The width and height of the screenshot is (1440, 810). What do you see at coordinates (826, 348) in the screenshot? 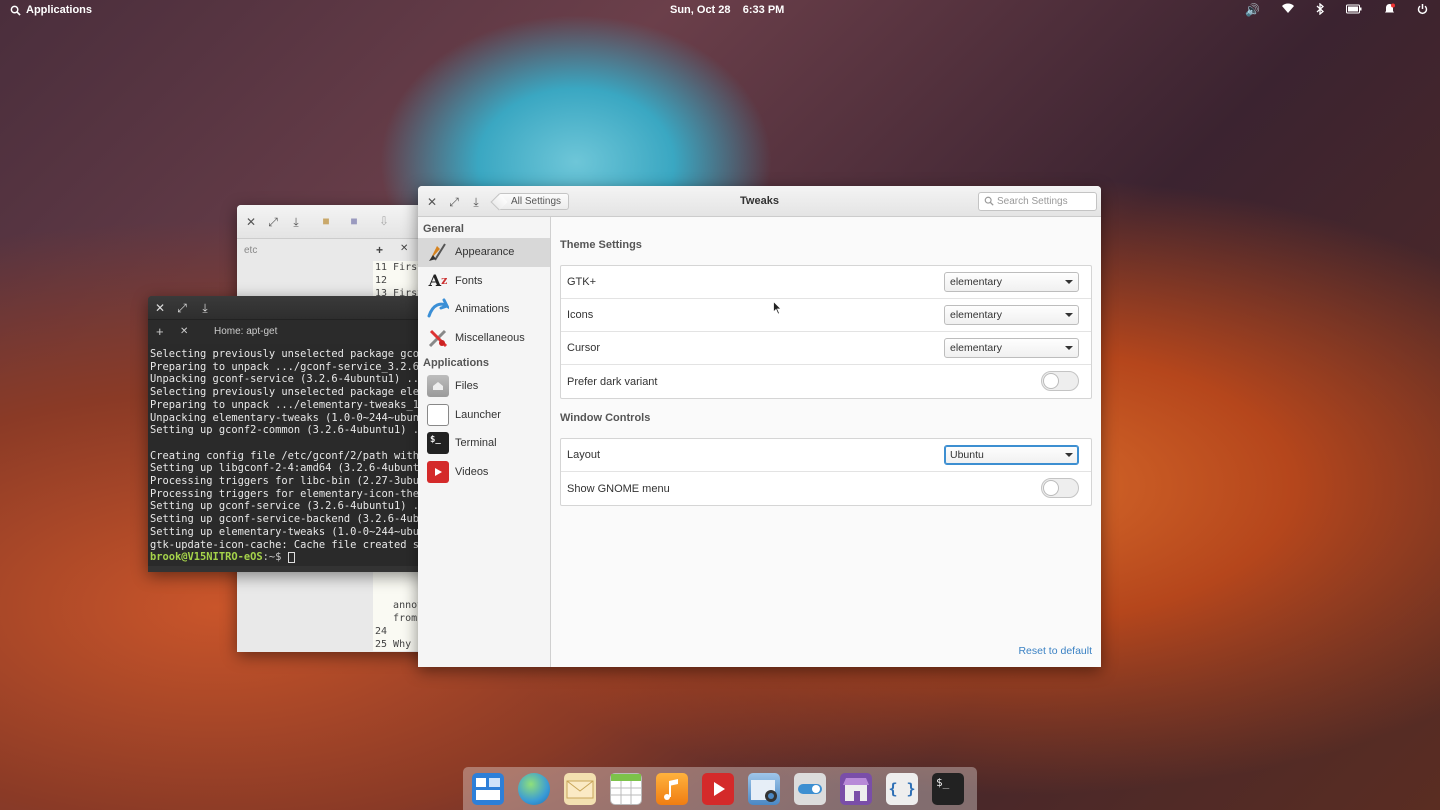
I see `cursor-row: Cursor elementary` at bounding box center [826, 348].